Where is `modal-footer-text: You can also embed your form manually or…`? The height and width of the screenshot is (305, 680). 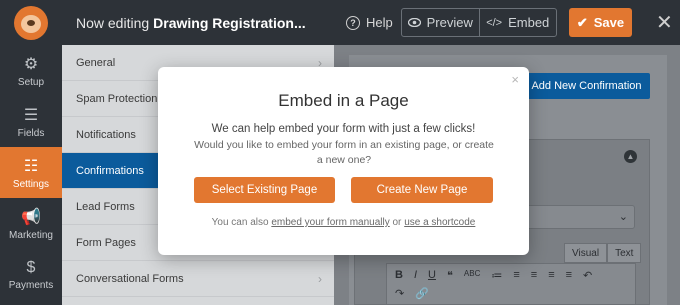
modal-footer-text: You can also embed your form manually or… is located at coordinates (343, 222).